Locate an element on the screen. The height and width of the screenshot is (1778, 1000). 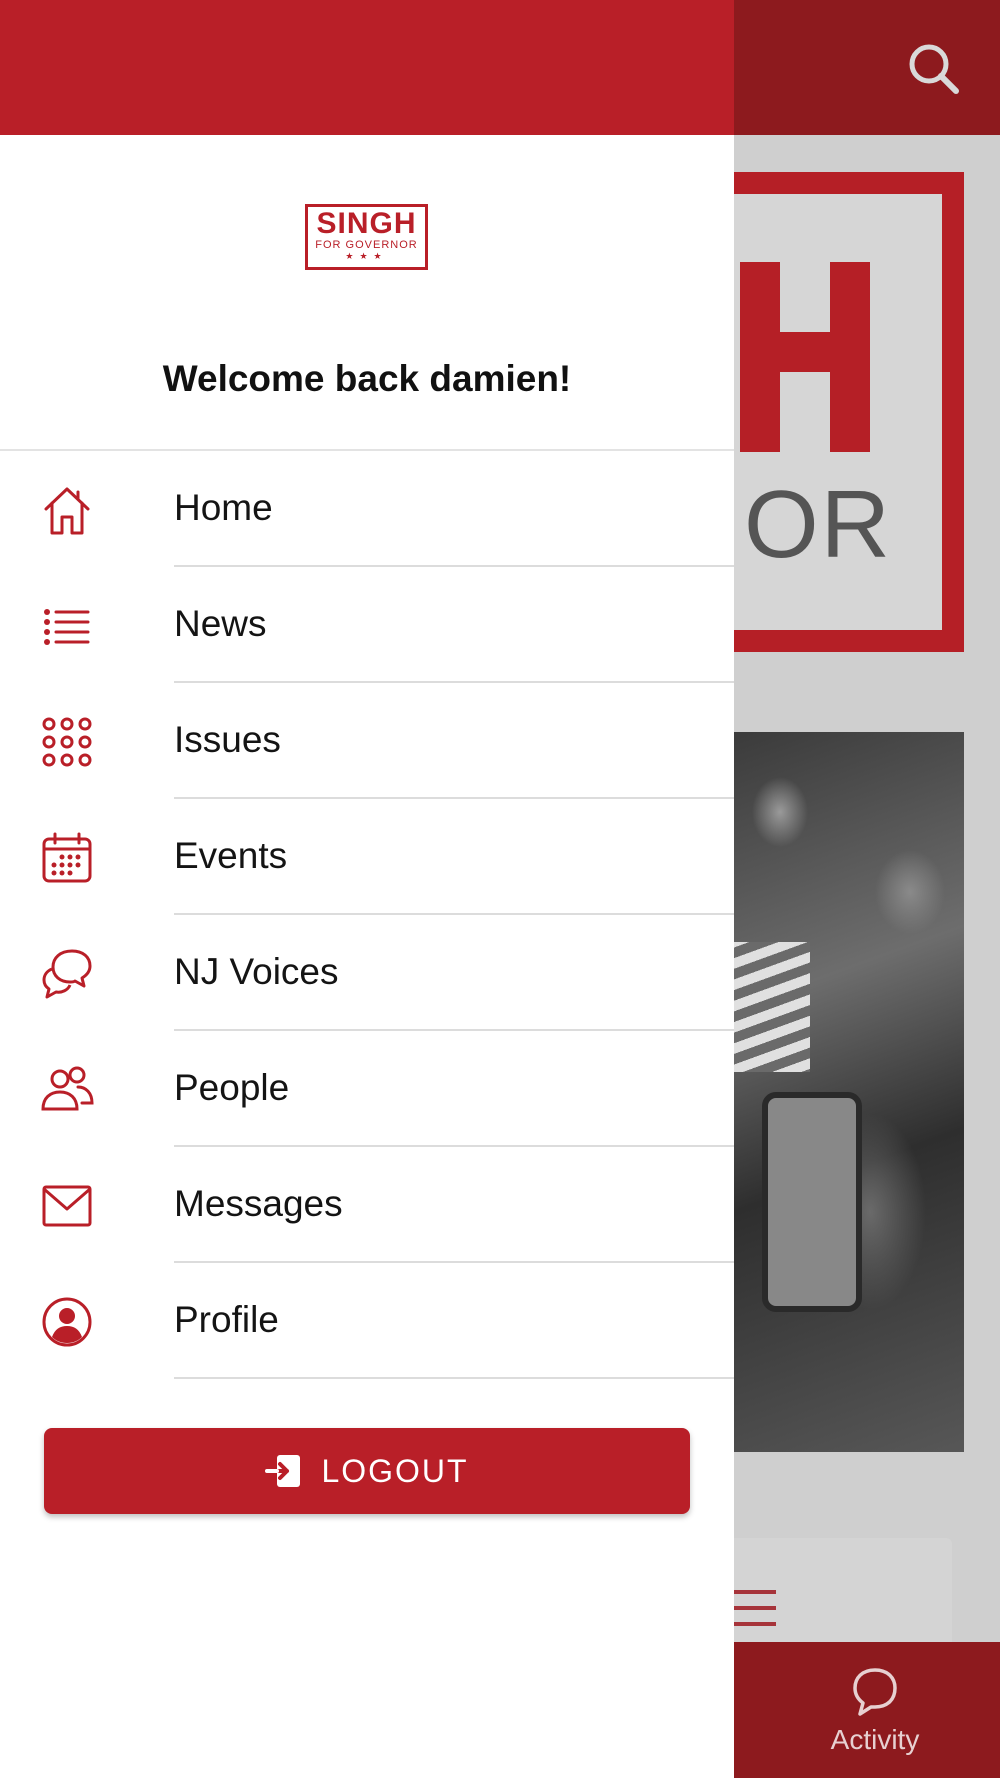
tab-activity: Activity is located at coordinates (875, 1714).